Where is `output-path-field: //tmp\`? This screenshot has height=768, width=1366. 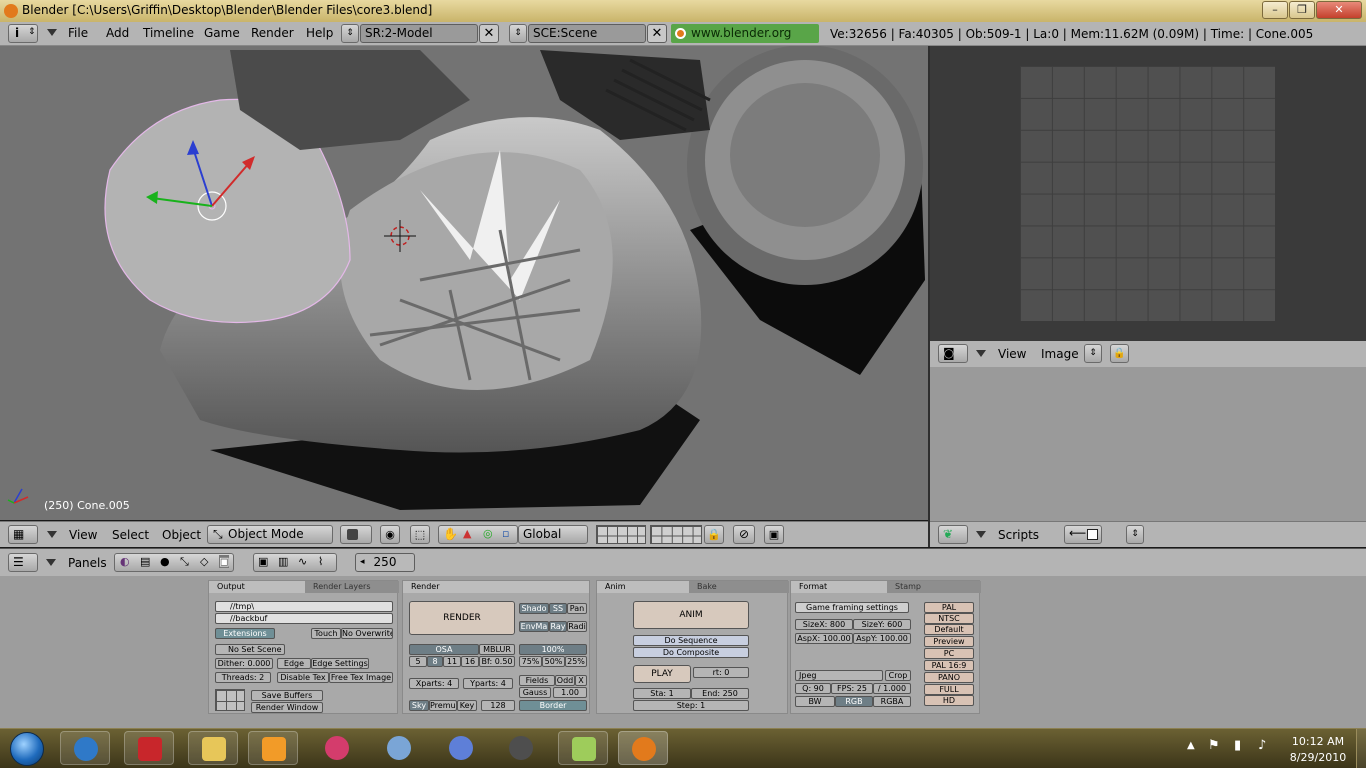 output-path-field: //tmp\ is located at coordinates (304, 606).